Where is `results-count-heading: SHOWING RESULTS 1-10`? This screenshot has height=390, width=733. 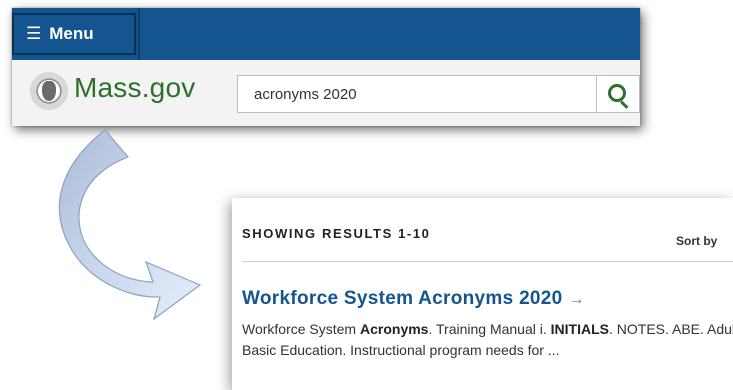 results-count-heading: SHOWING RESULTS 1-10 is located at coordinates (336, 233).